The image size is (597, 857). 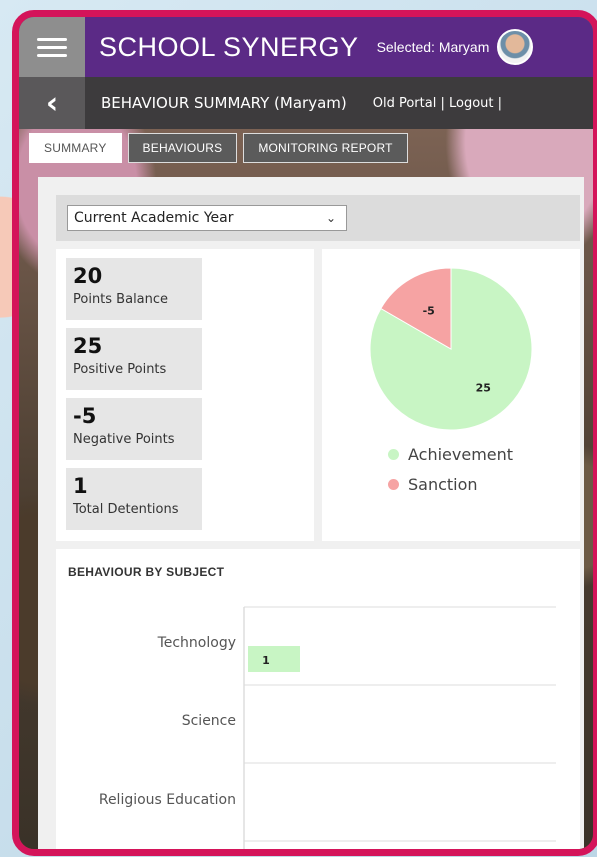 What do you see at coordinates (126, 509) in the screenshot?
I see `stat-label: Total Detentions` at bounding box center [126, 509].